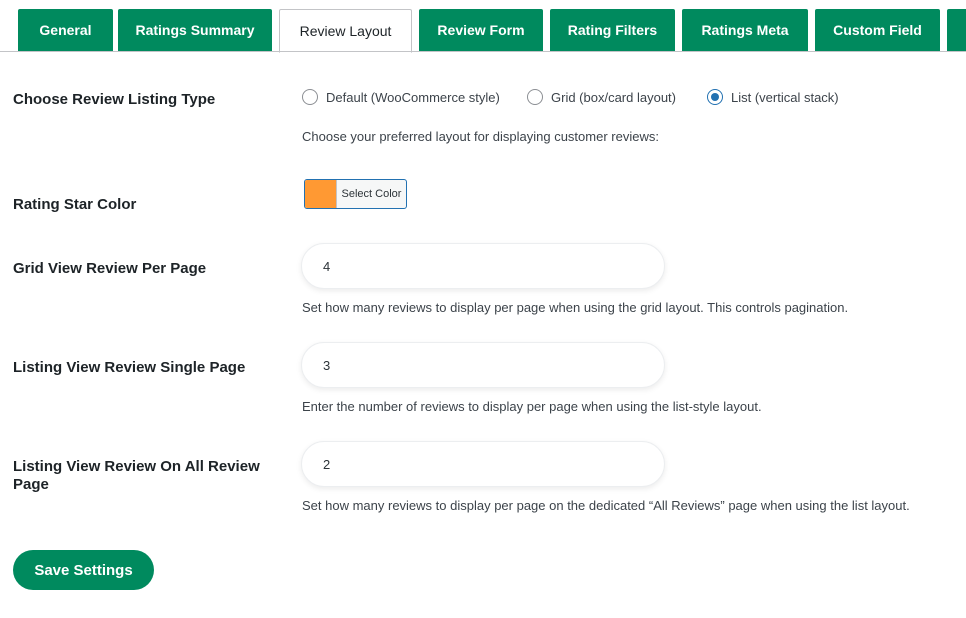 Image resolution: width=966 pixels, height=618 pixels. I want to click on radio-list: List (vertical stack), so click(773, 97).